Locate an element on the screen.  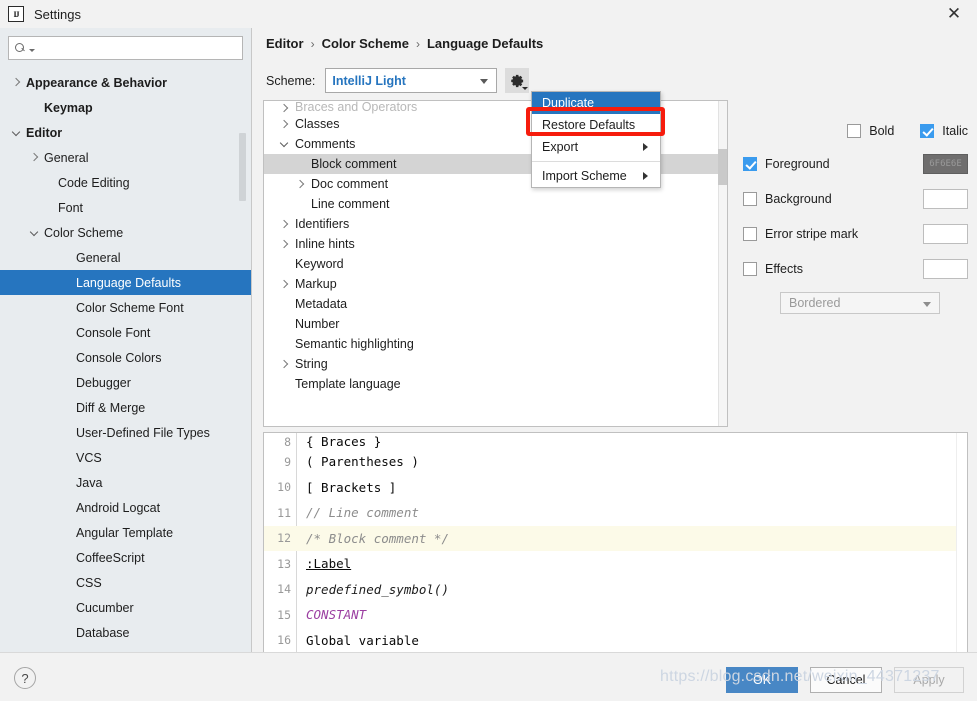
scheme-dropdown-value: IntelliJ Light is located at coordinates (369, 80).